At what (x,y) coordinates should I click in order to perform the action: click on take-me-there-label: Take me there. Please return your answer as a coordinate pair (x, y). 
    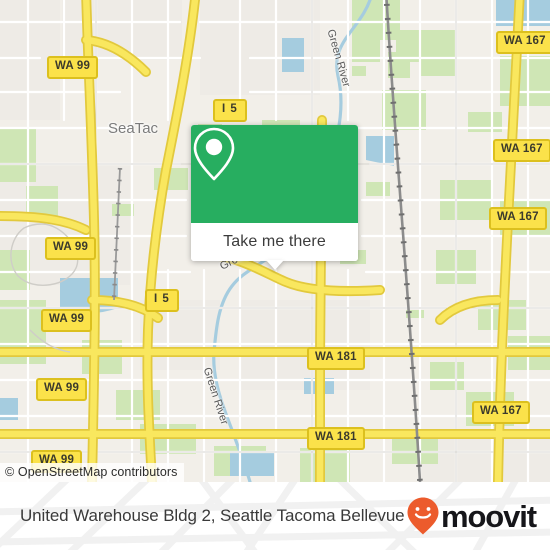
    Looking at the image, I should click on (274, 241).